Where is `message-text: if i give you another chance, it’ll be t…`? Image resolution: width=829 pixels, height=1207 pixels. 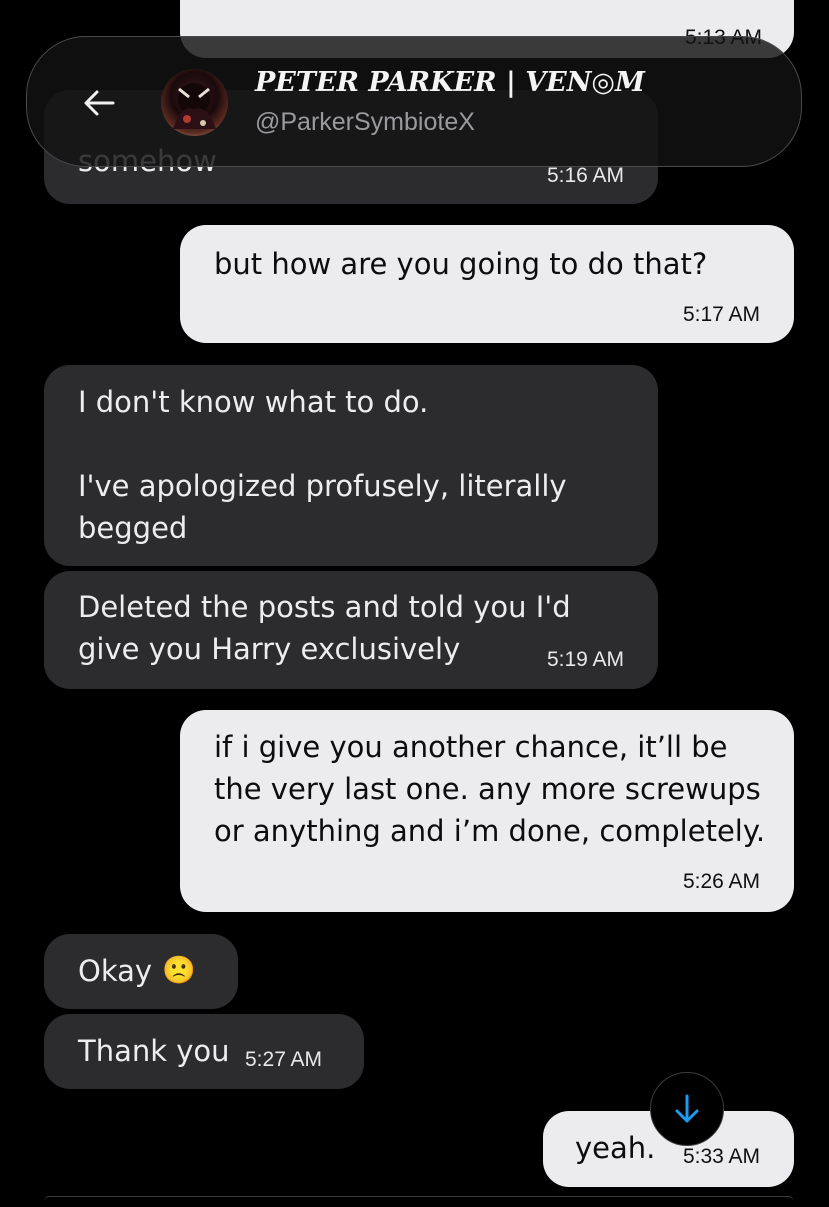
message-text: if i give you another chance, it’ll be t… is located at coordinates (490, 789).